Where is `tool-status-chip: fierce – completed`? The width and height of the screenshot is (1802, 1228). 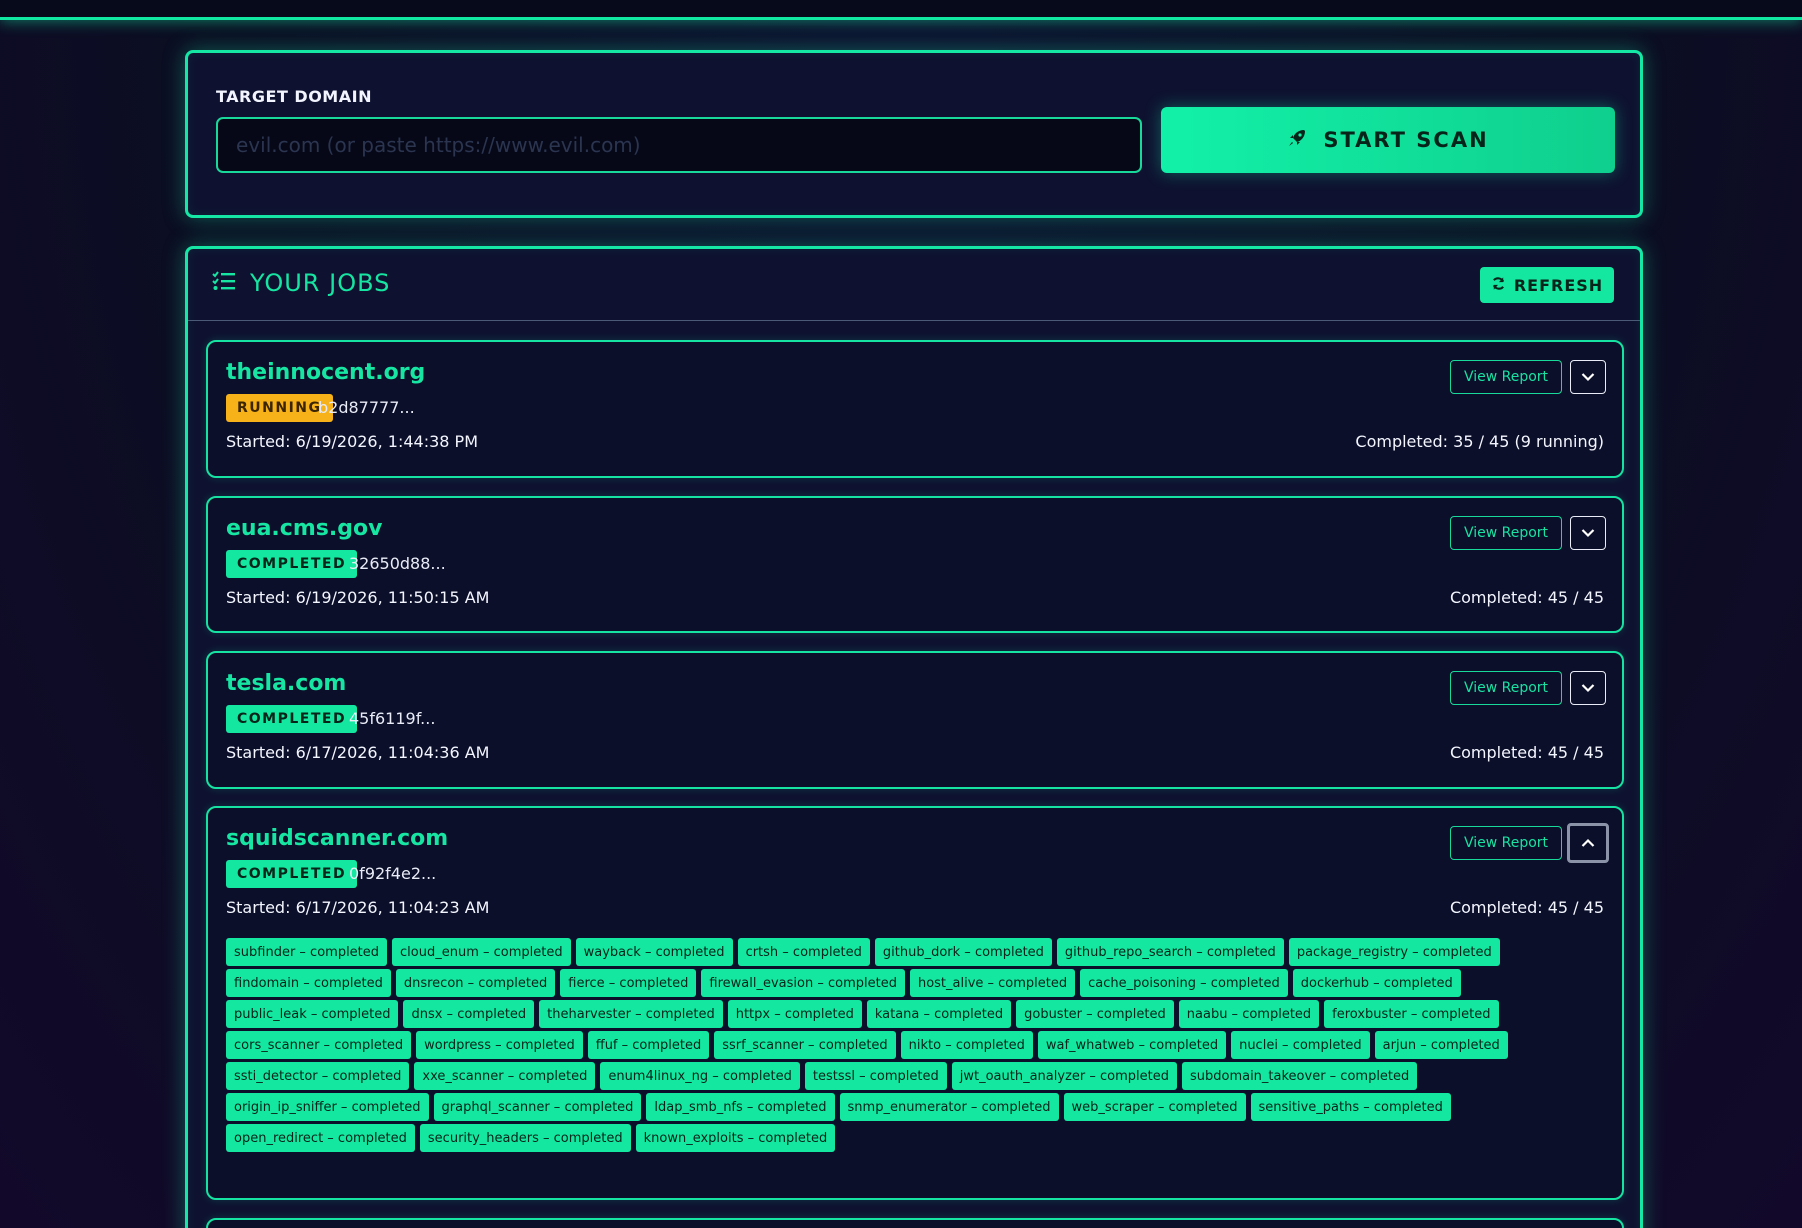
tool-status-chip: fierce – completed is located at coordinates (628, 983).